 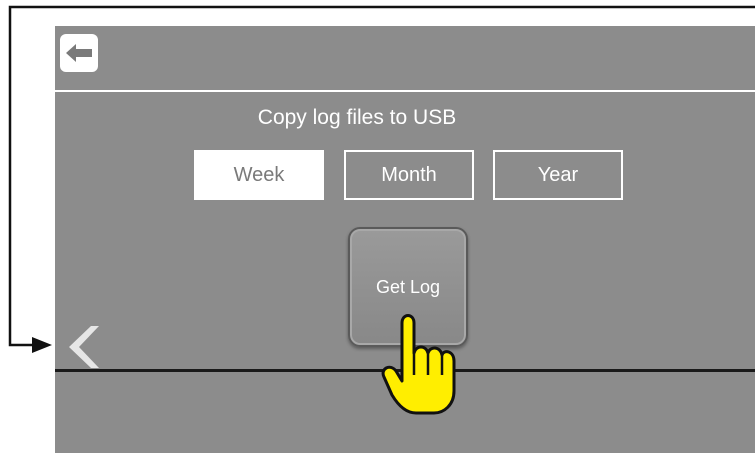 What do you see at coordinates (357, 117) in the screenshot?
I see `page-title: Copy log files to USB` at bounding box center [357, 117].